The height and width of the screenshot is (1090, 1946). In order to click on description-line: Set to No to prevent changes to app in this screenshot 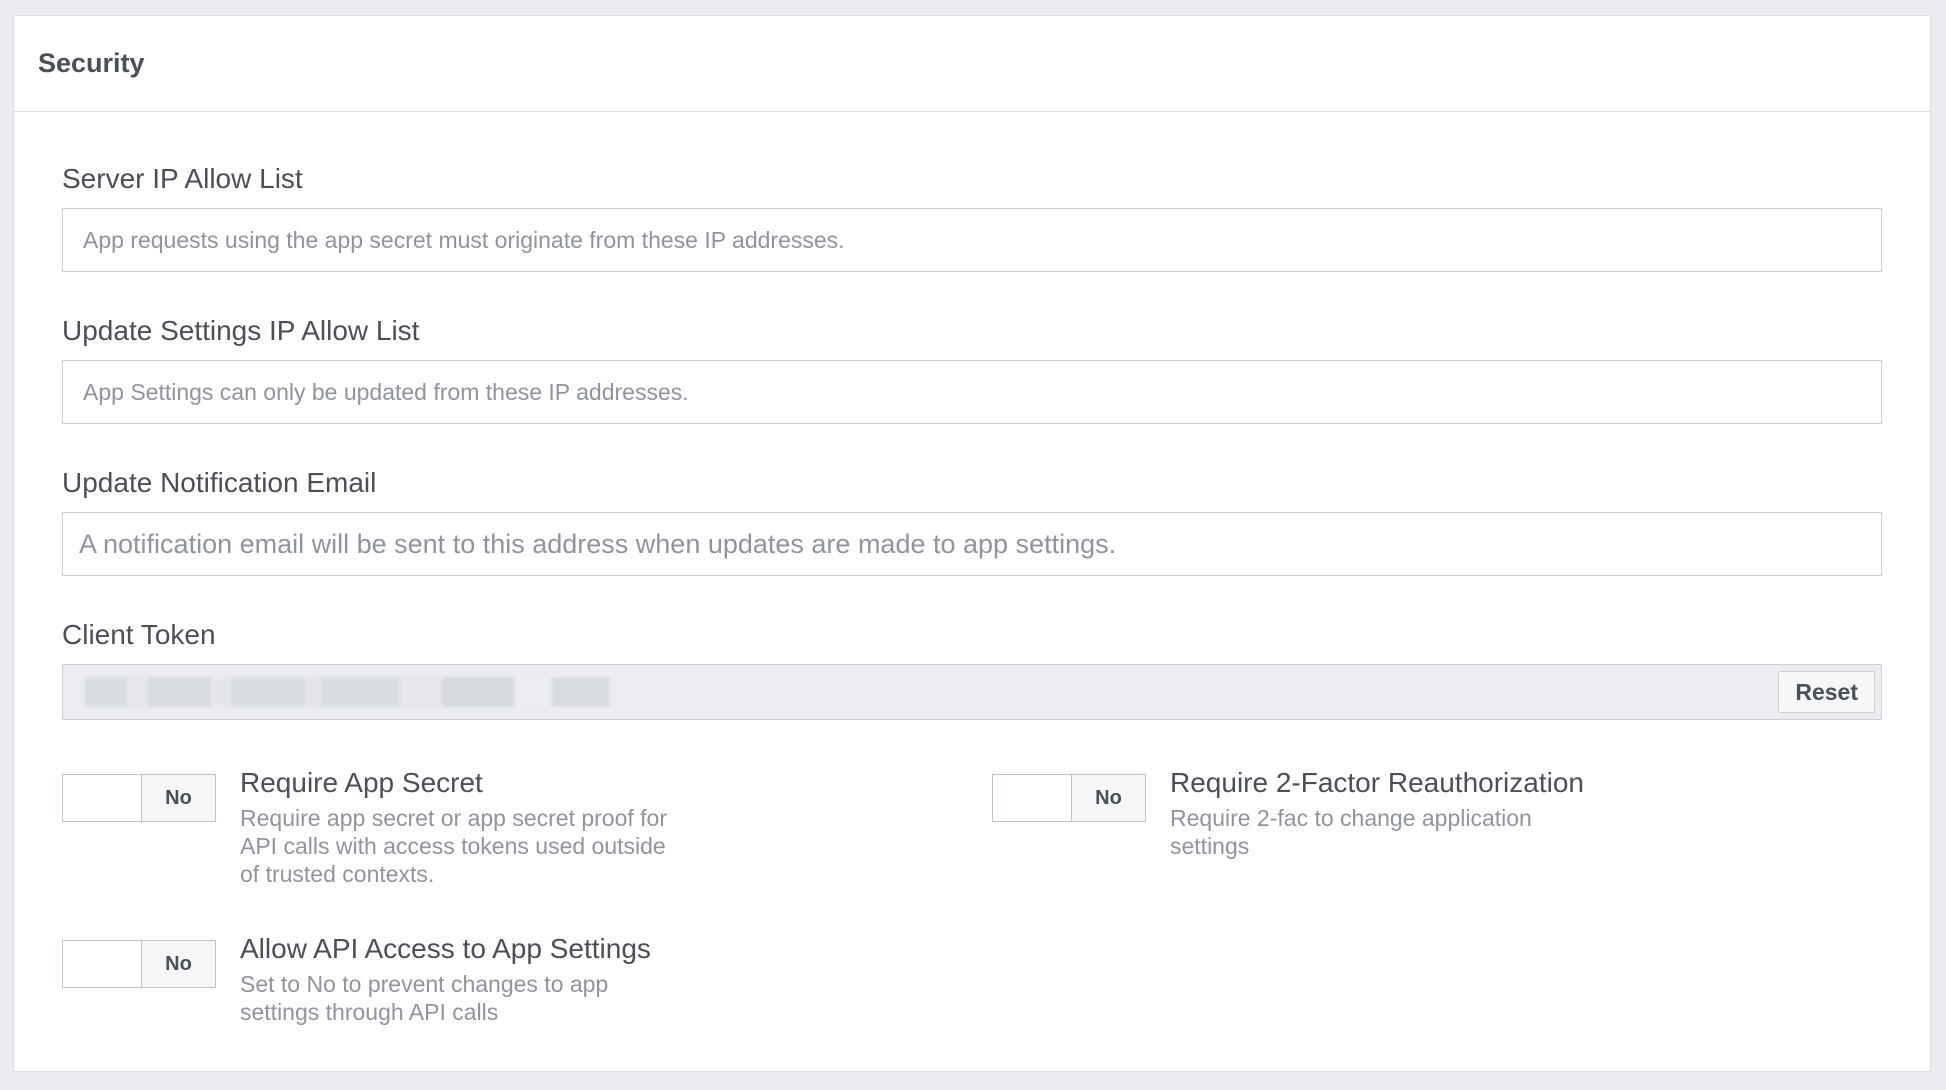, I will do `click(424, 984)`.